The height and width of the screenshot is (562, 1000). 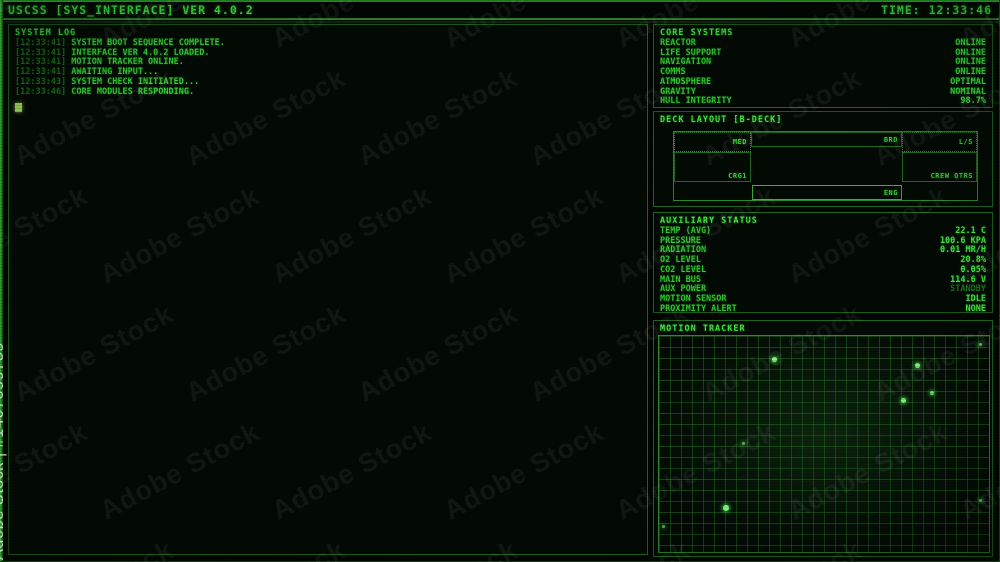 I want to click on deck-room-crg1: CRG1, so click(x=712, y=167).